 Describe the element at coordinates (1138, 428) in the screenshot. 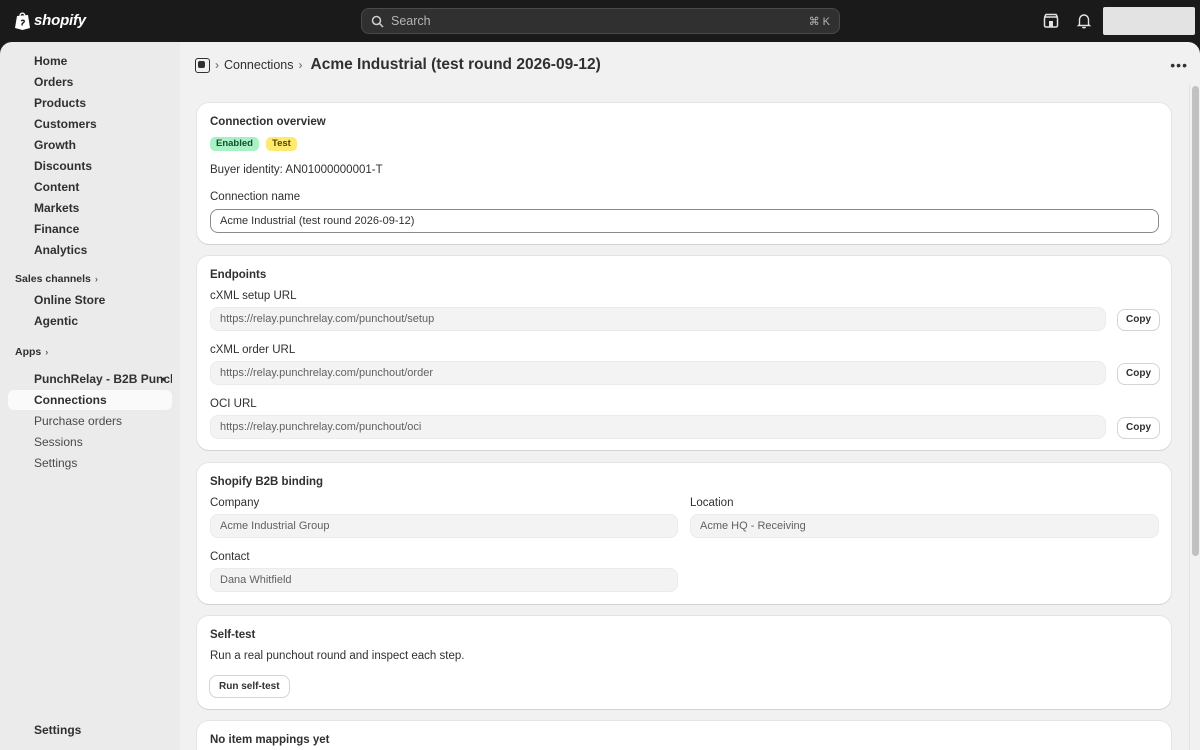

I see `copy-oci-url-button: Copy` at that location.